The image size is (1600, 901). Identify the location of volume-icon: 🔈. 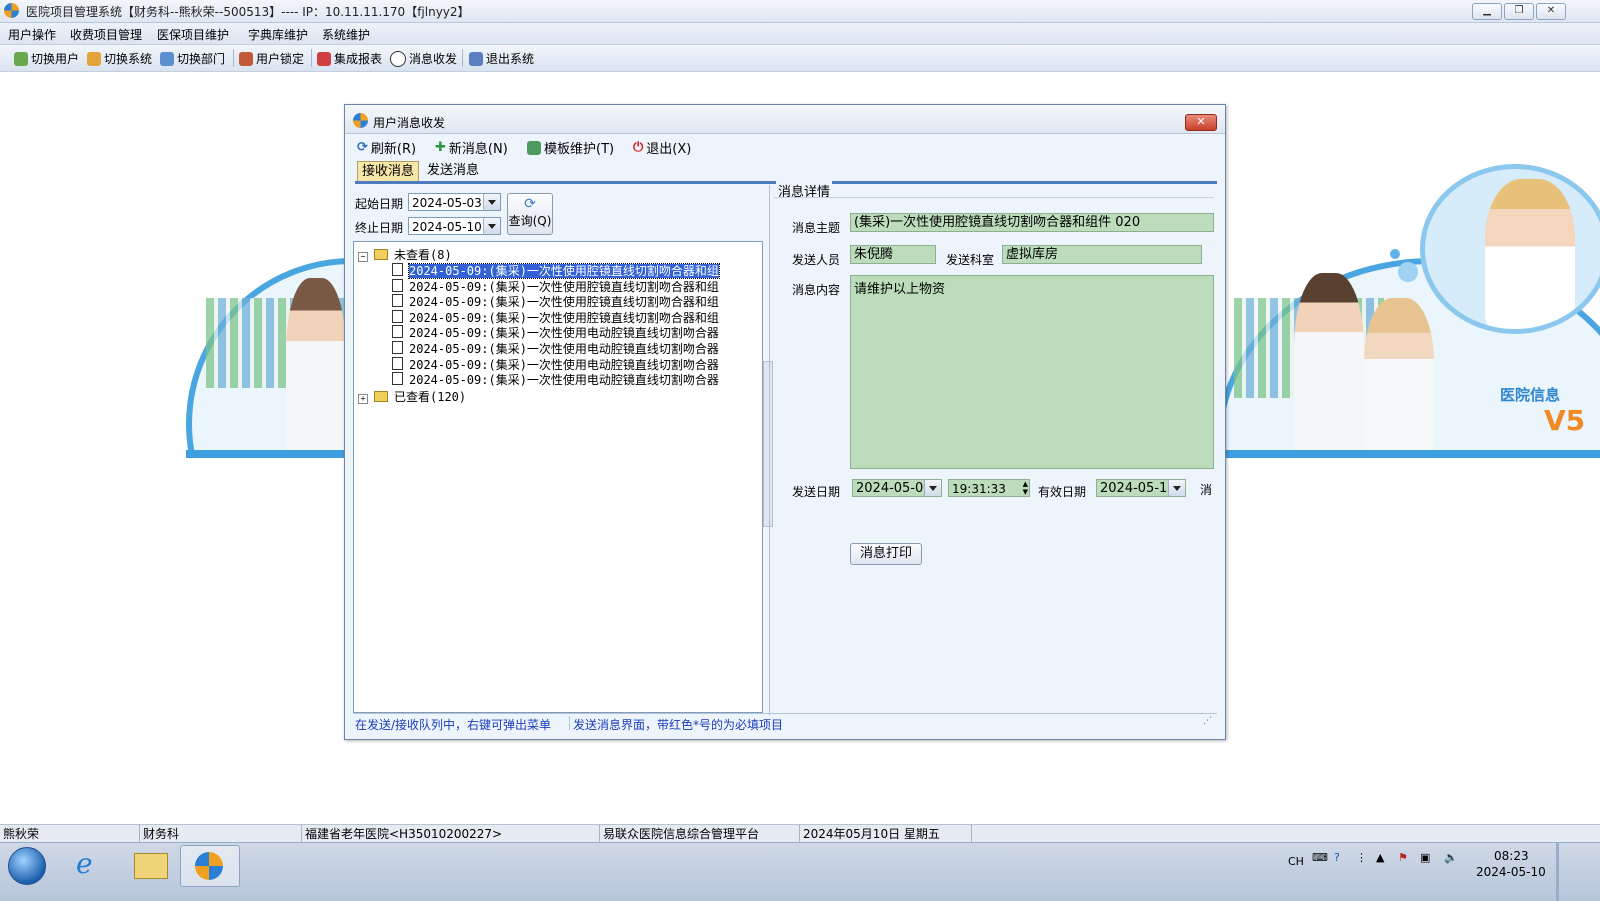
(1451, 857).